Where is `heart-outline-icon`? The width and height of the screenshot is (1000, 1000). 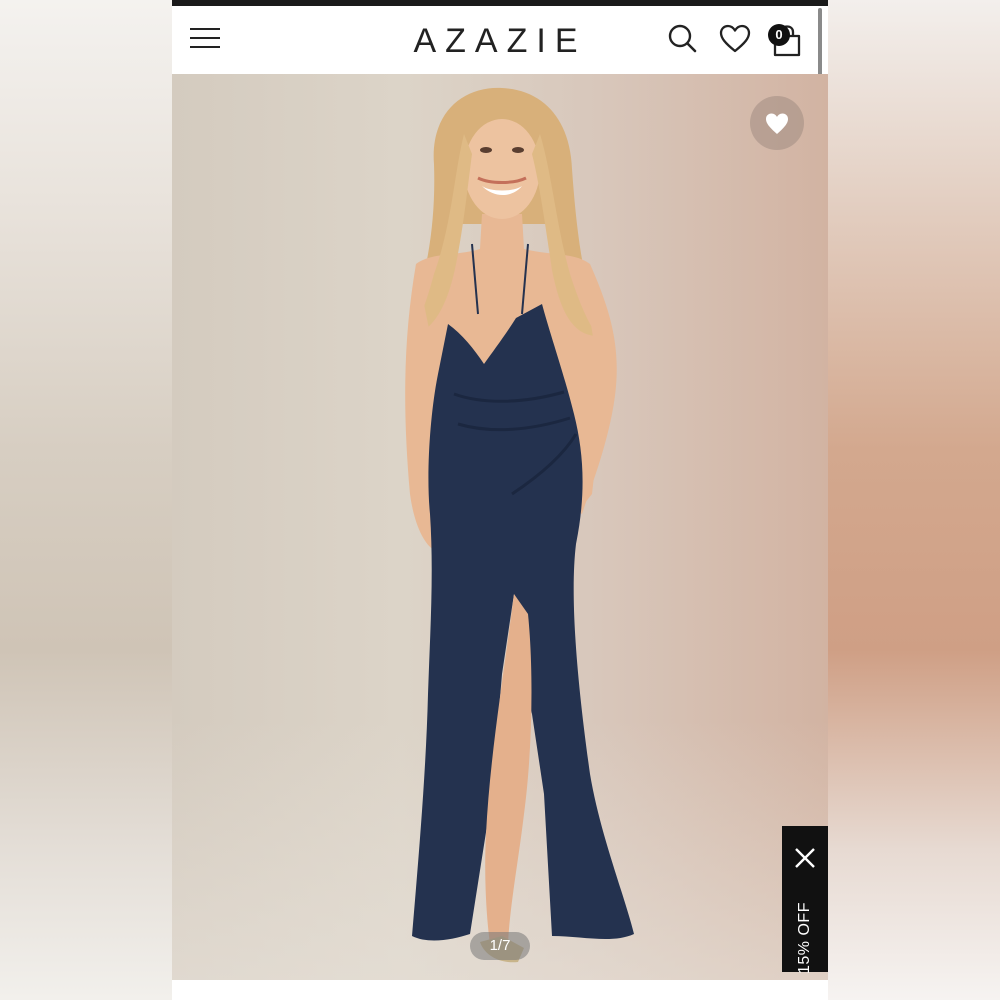 heart-outline-icon is located at coordinates (735, 38).